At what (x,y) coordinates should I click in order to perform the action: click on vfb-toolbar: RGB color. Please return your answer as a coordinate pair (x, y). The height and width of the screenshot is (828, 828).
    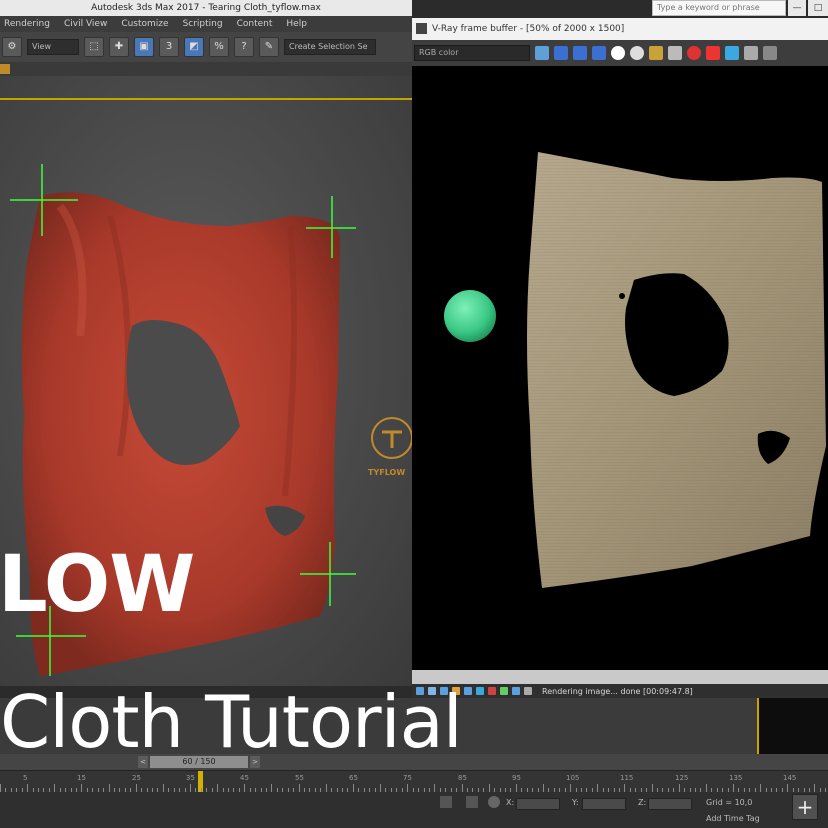
    Looking at the image, I should click on (620, 53).